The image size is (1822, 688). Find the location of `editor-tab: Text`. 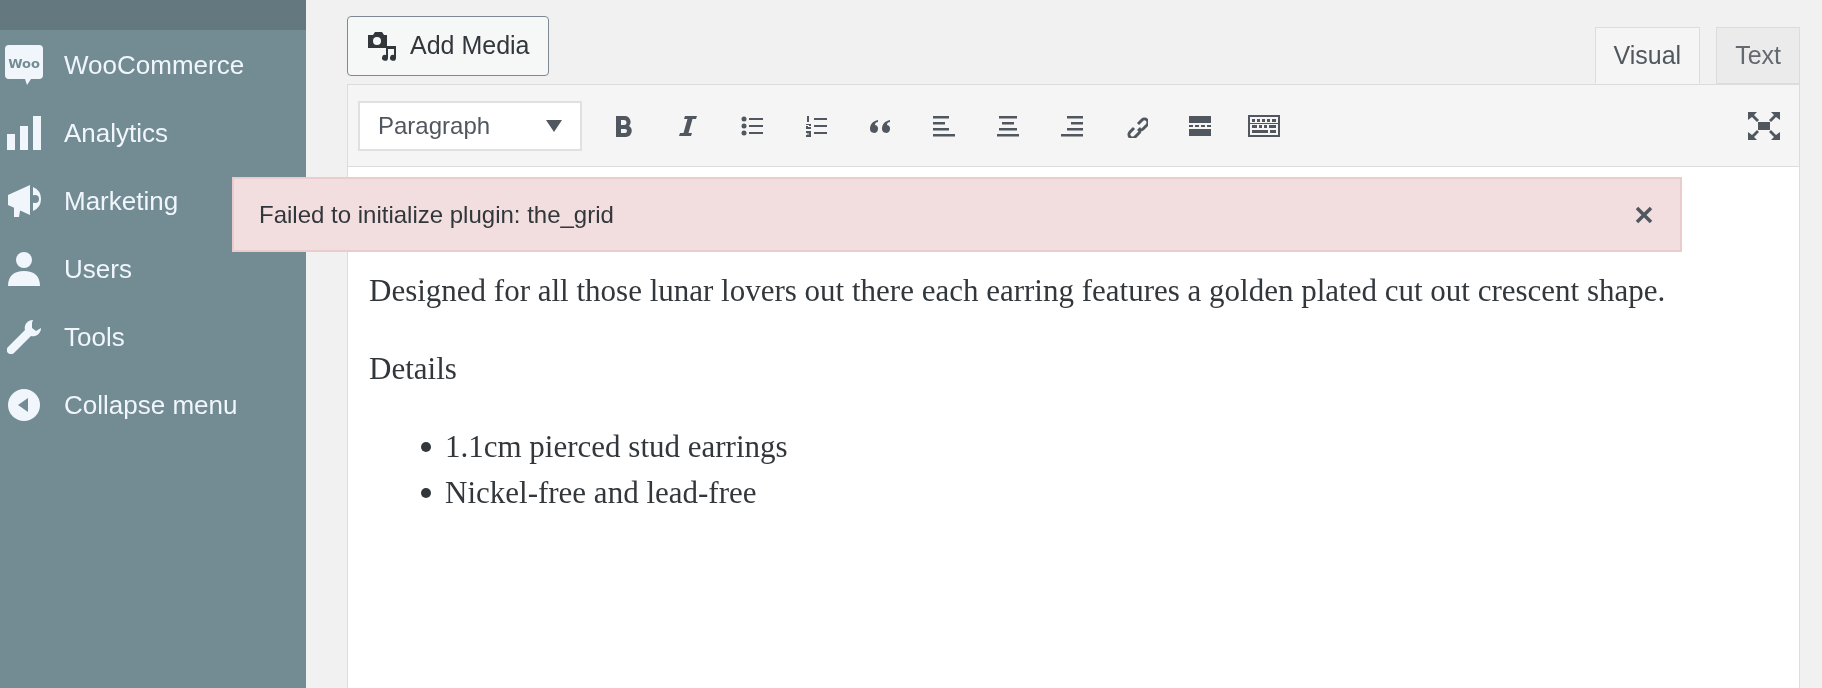

editor-tab: Text is located at coordinates (1758, 55).